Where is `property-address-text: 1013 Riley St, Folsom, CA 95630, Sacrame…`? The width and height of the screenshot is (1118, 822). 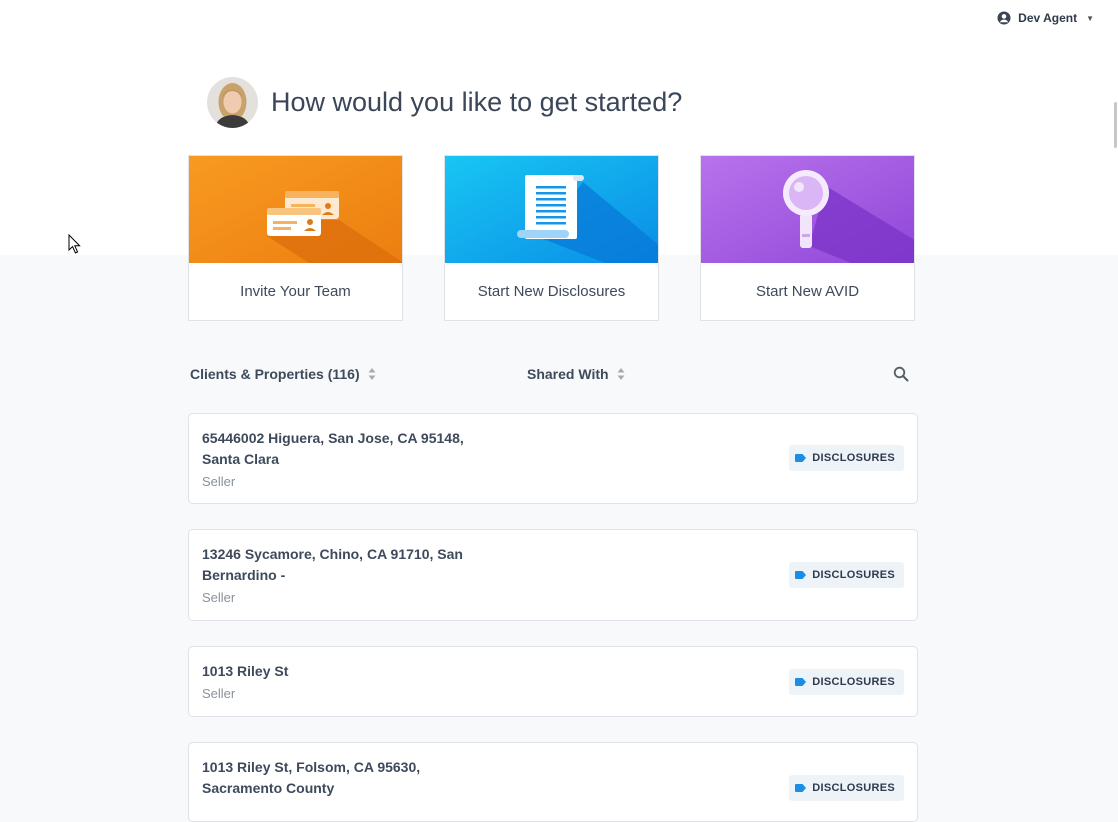
property-address-text: 1013 Riley St, Folsom, CA 95630, Sacrame… is located at coordinates (311, 777).